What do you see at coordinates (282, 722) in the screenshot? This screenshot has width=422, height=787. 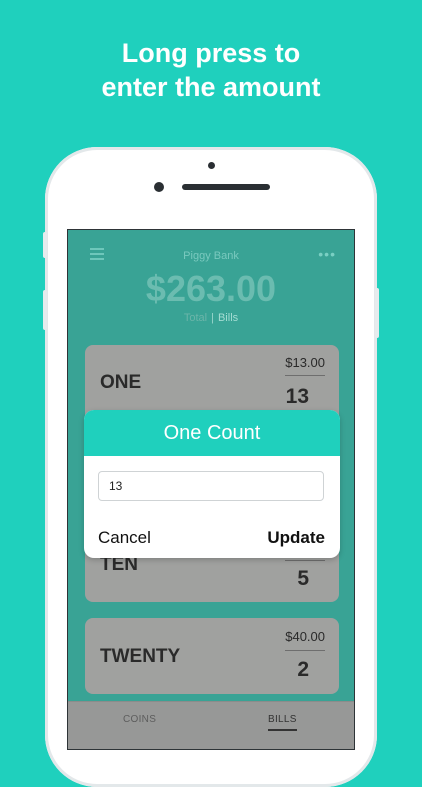 I see `tab-bills-bottom: BILLS` at bounding box center [282, 722].